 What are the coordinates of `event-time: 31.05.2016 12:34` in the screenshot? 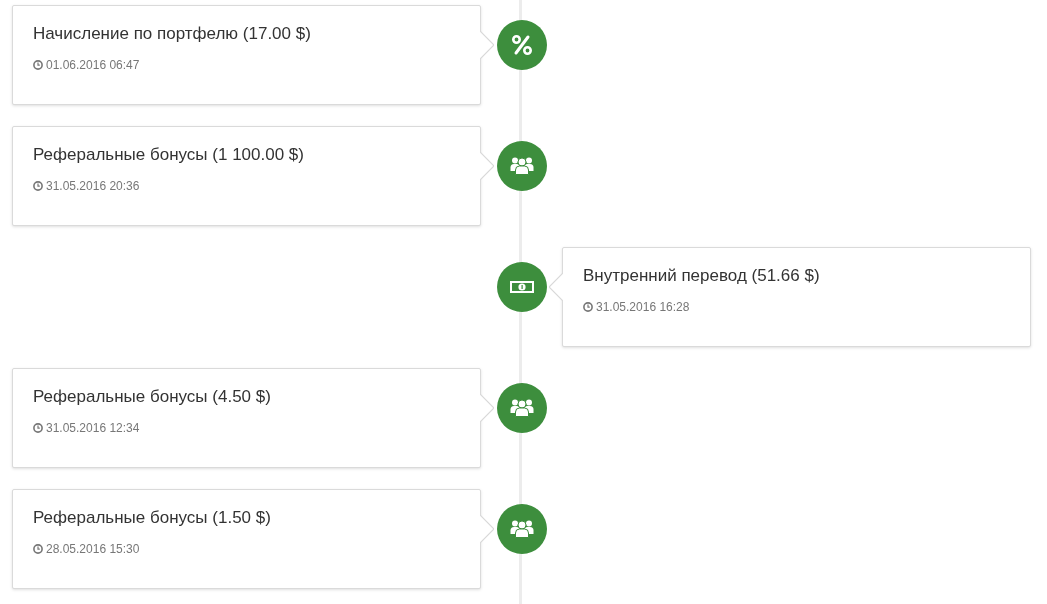 It's located at (93, 428).